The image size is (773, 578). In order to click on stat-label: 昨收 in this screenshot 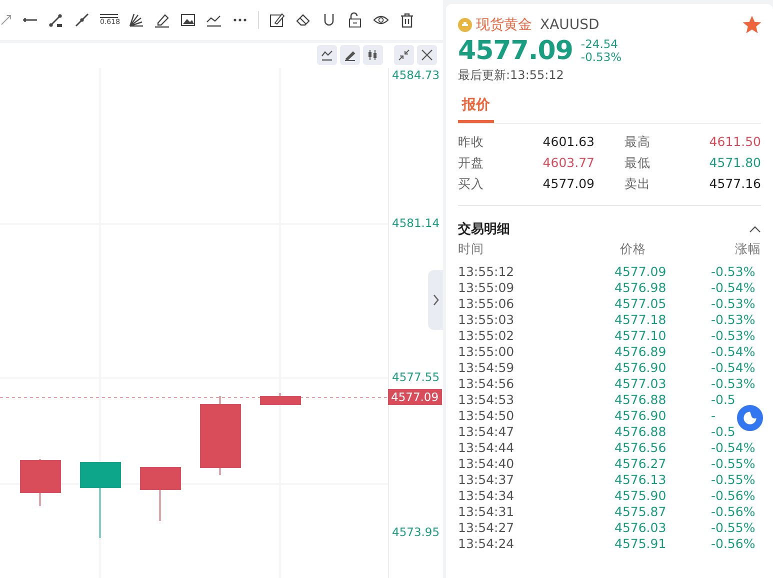, I will do `click(471, 142)`.